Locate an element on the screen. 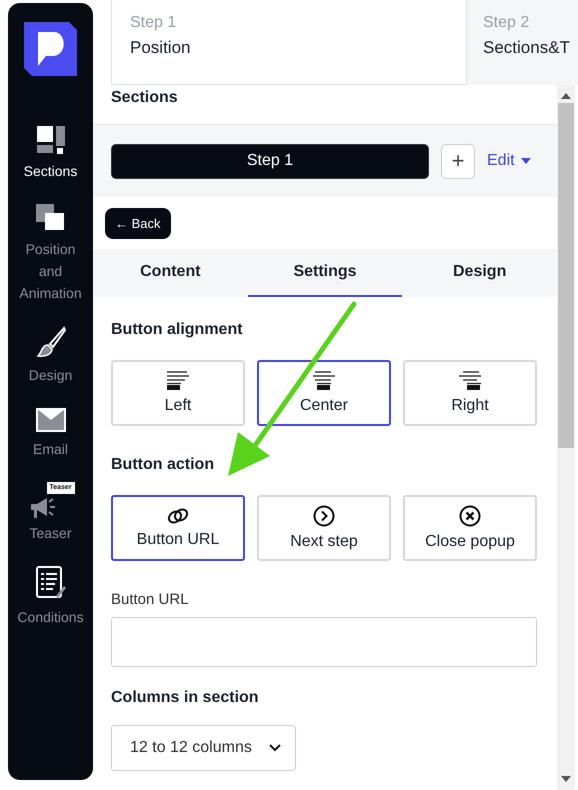 Image resolution: width=578 pixels, height=790 pixels. overlapping-squares-icon is located at coordinates (51, 218).